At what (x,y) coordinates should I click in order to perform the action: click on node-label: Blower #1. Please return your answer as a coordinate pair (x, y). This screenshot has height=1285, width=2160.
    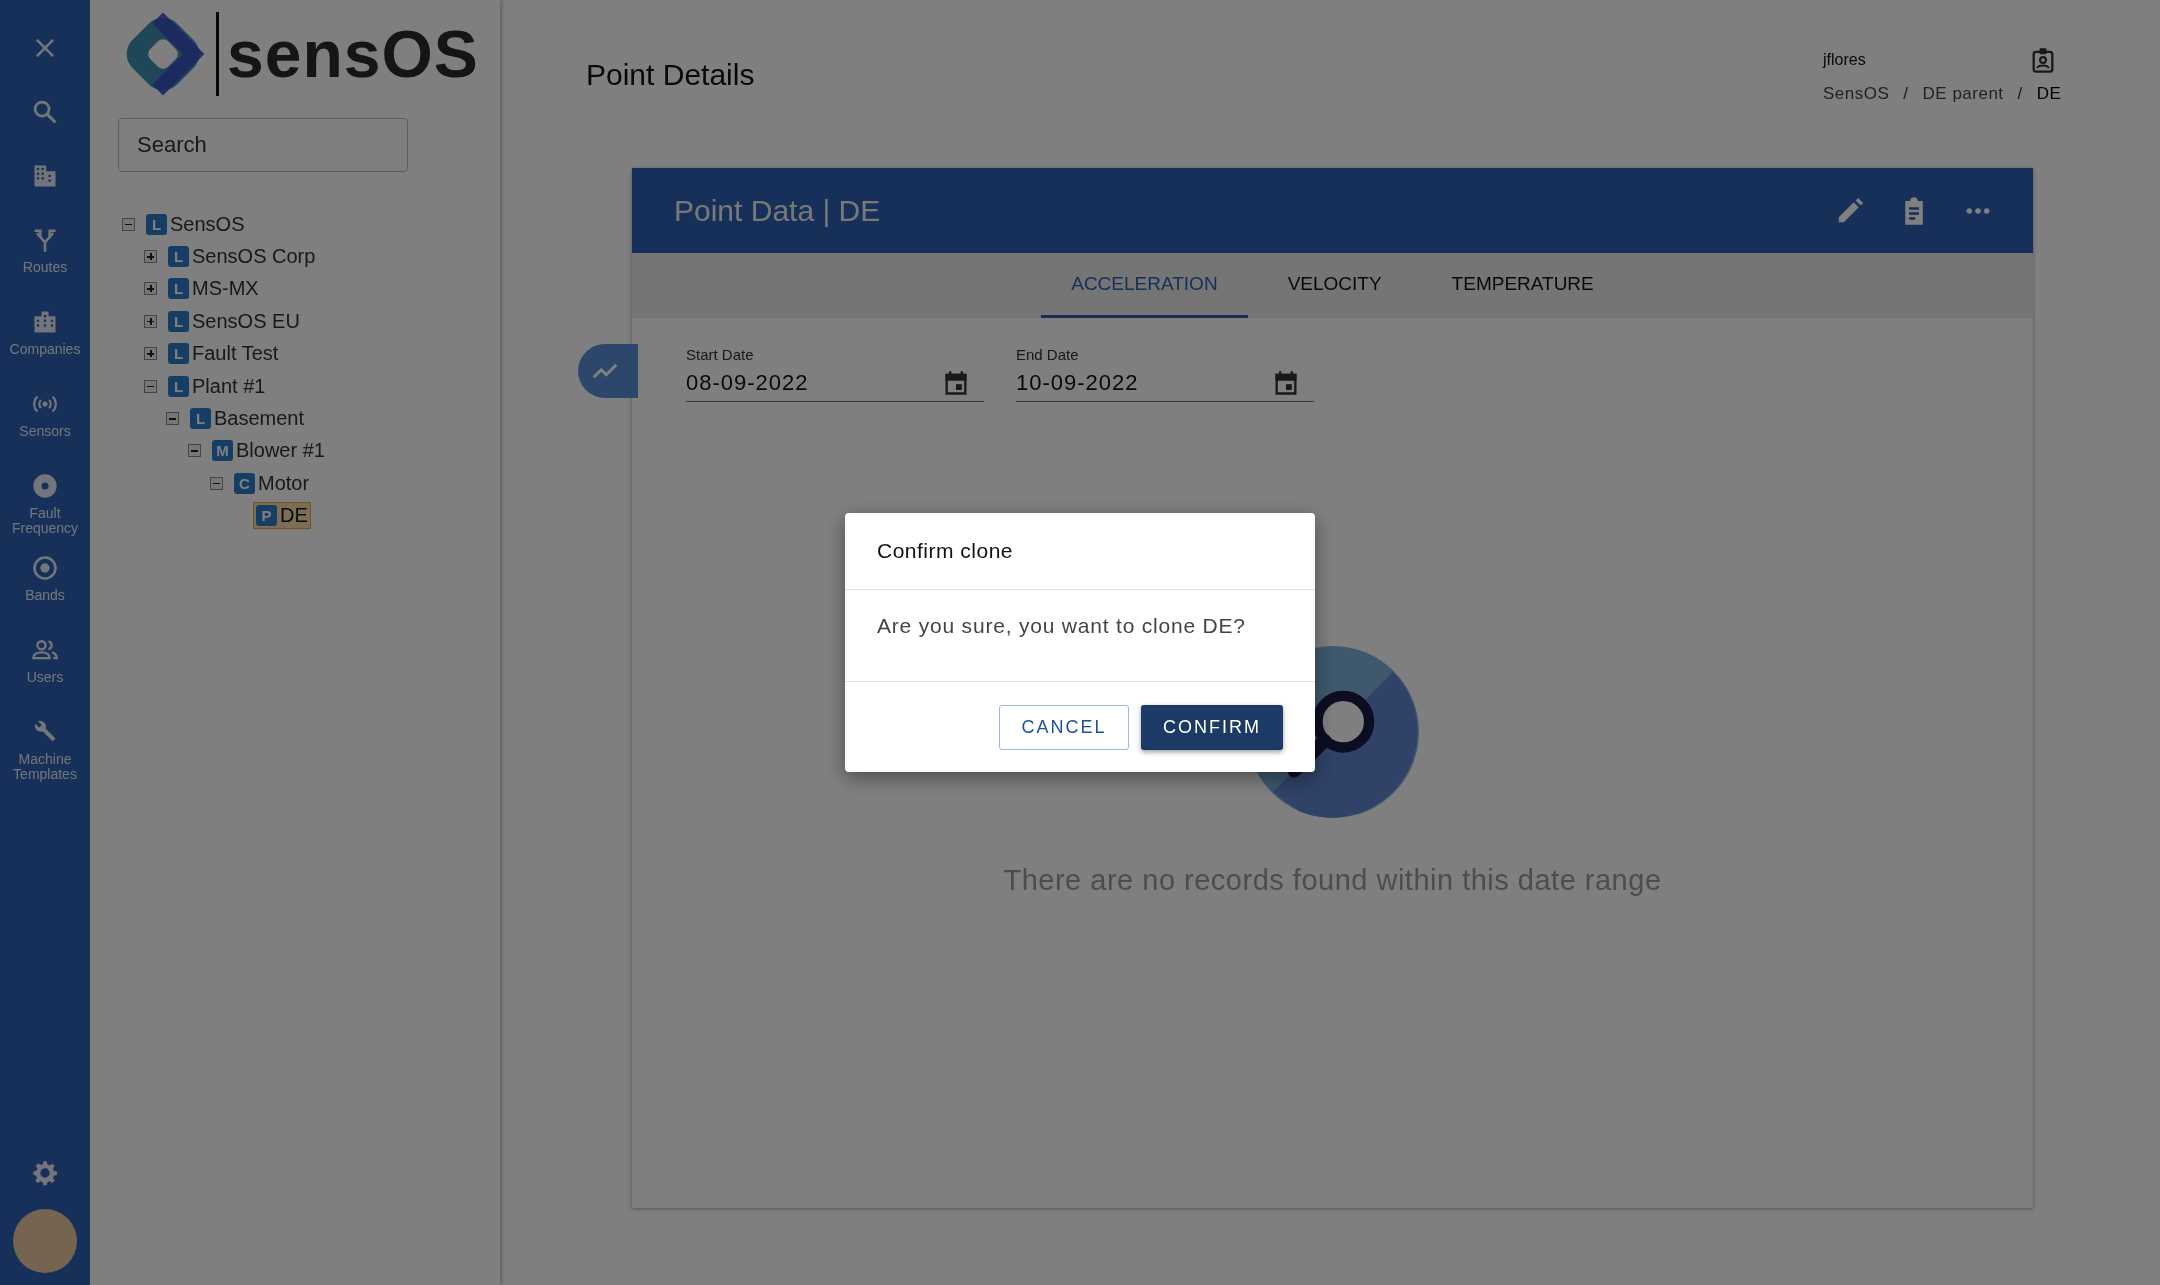
    Looking at the image, I should click on (280, 451).